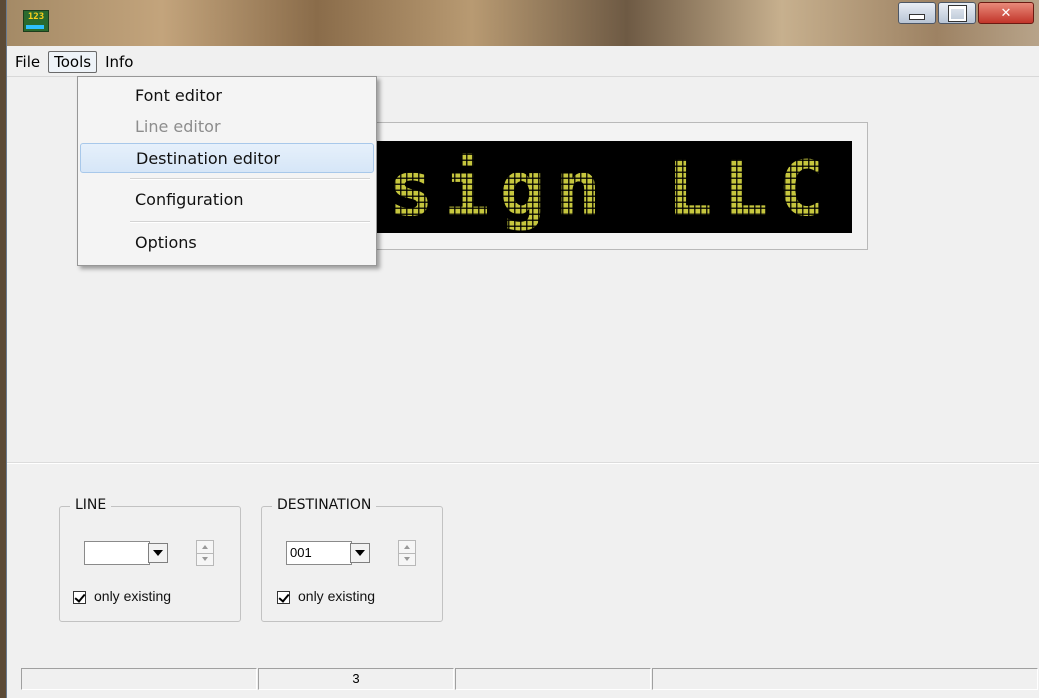 Image resolution: width=1039 pixels, height=698 pixels. I want to click on menu-tools: Tools, so click(73, 62).